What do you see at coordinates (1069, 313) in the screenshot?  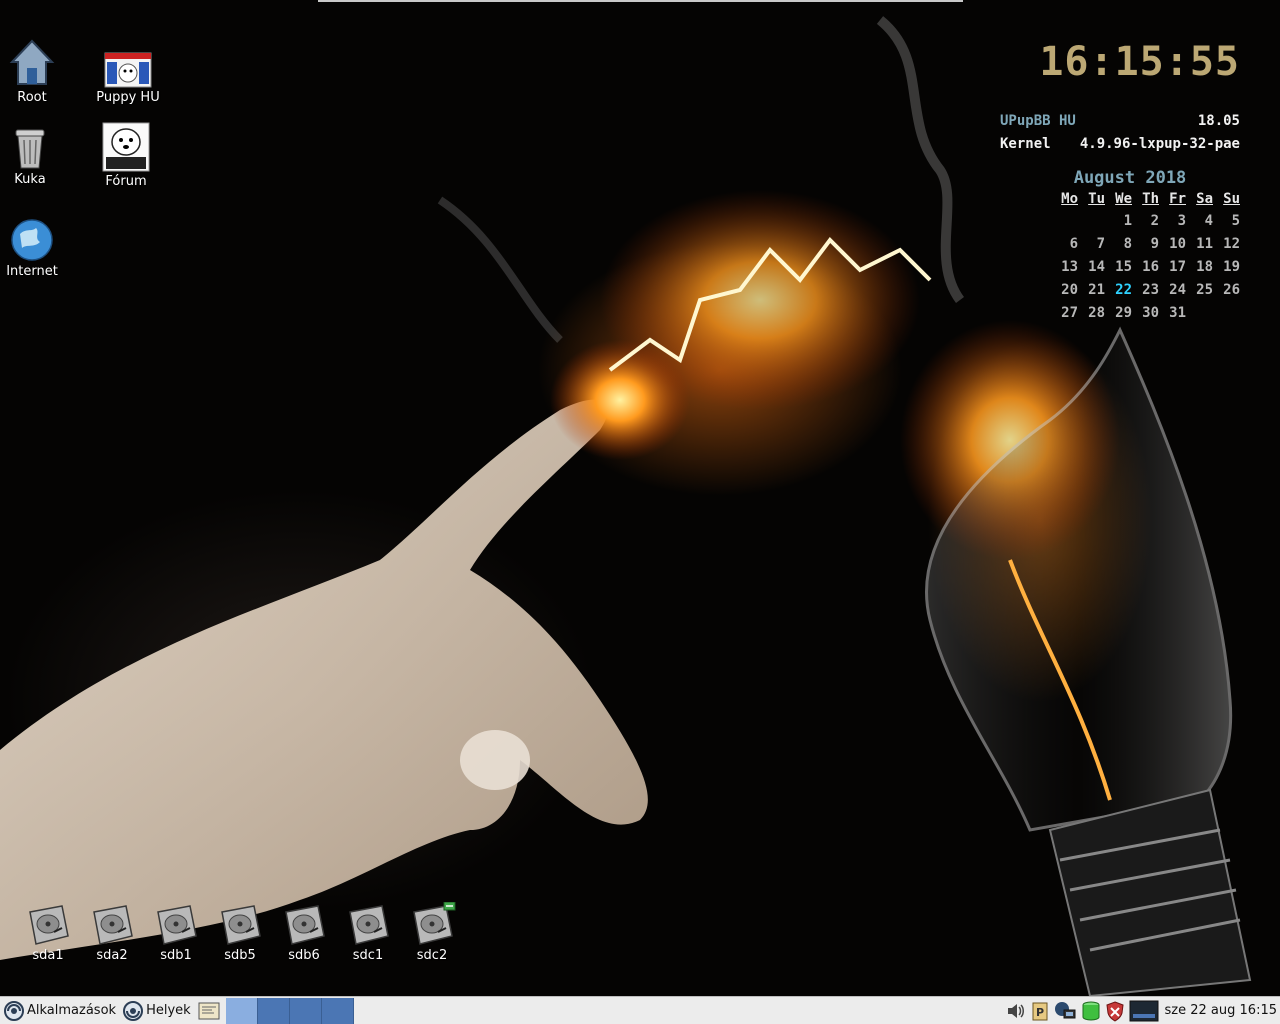 I see `calendar-day-cell: 27` at bounding box center [1069, 313].